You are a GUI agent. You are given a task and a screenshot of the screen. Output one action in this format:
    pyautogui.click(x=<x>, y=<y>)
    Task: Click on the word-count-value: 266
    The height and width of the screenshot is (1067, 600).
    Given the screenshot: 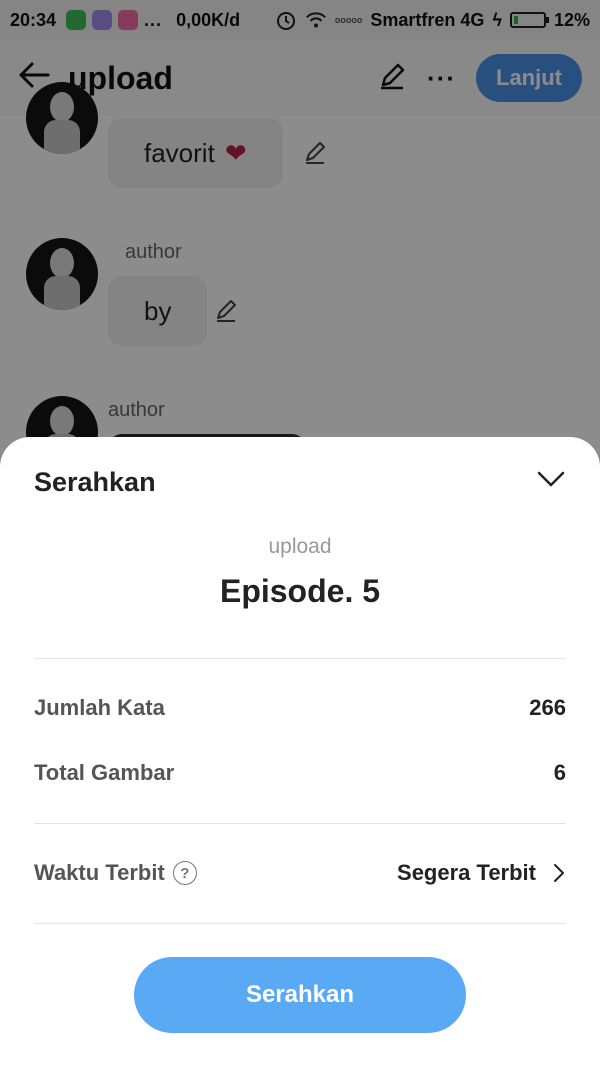 What is the action you would take?
    pyautogui.click(x=547, y=707)
    